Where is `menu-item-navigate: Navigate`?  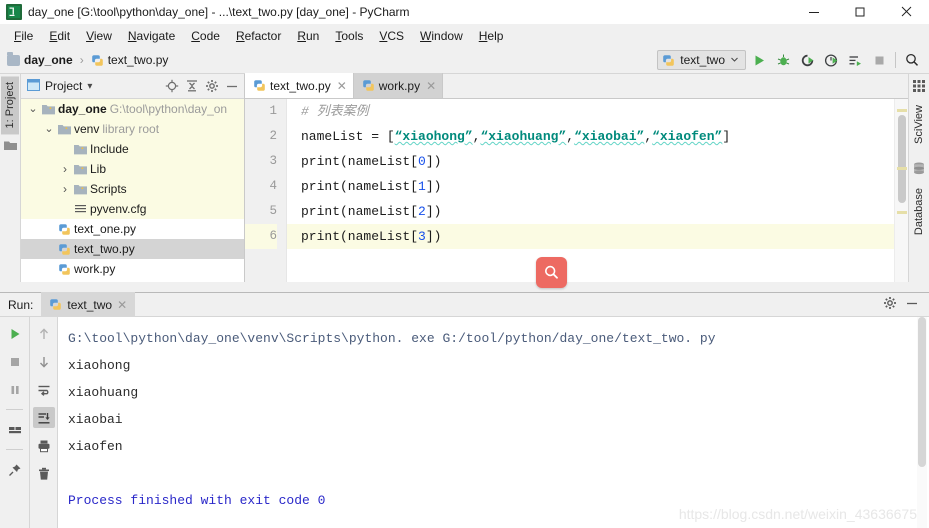 menu-item-navigate: Navigate is located at coordinates (151, 36).